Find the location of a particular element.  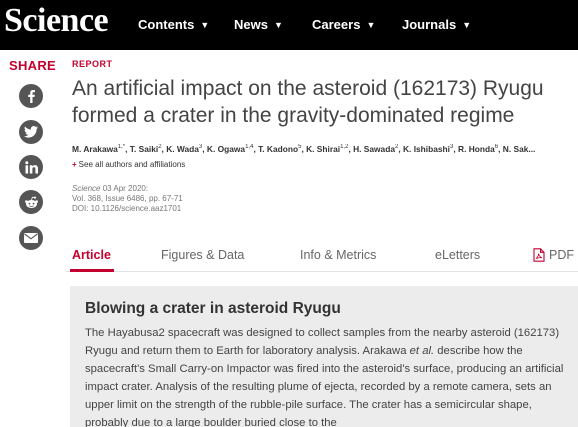

share-facebook-button is located at coordinates (31, 96).